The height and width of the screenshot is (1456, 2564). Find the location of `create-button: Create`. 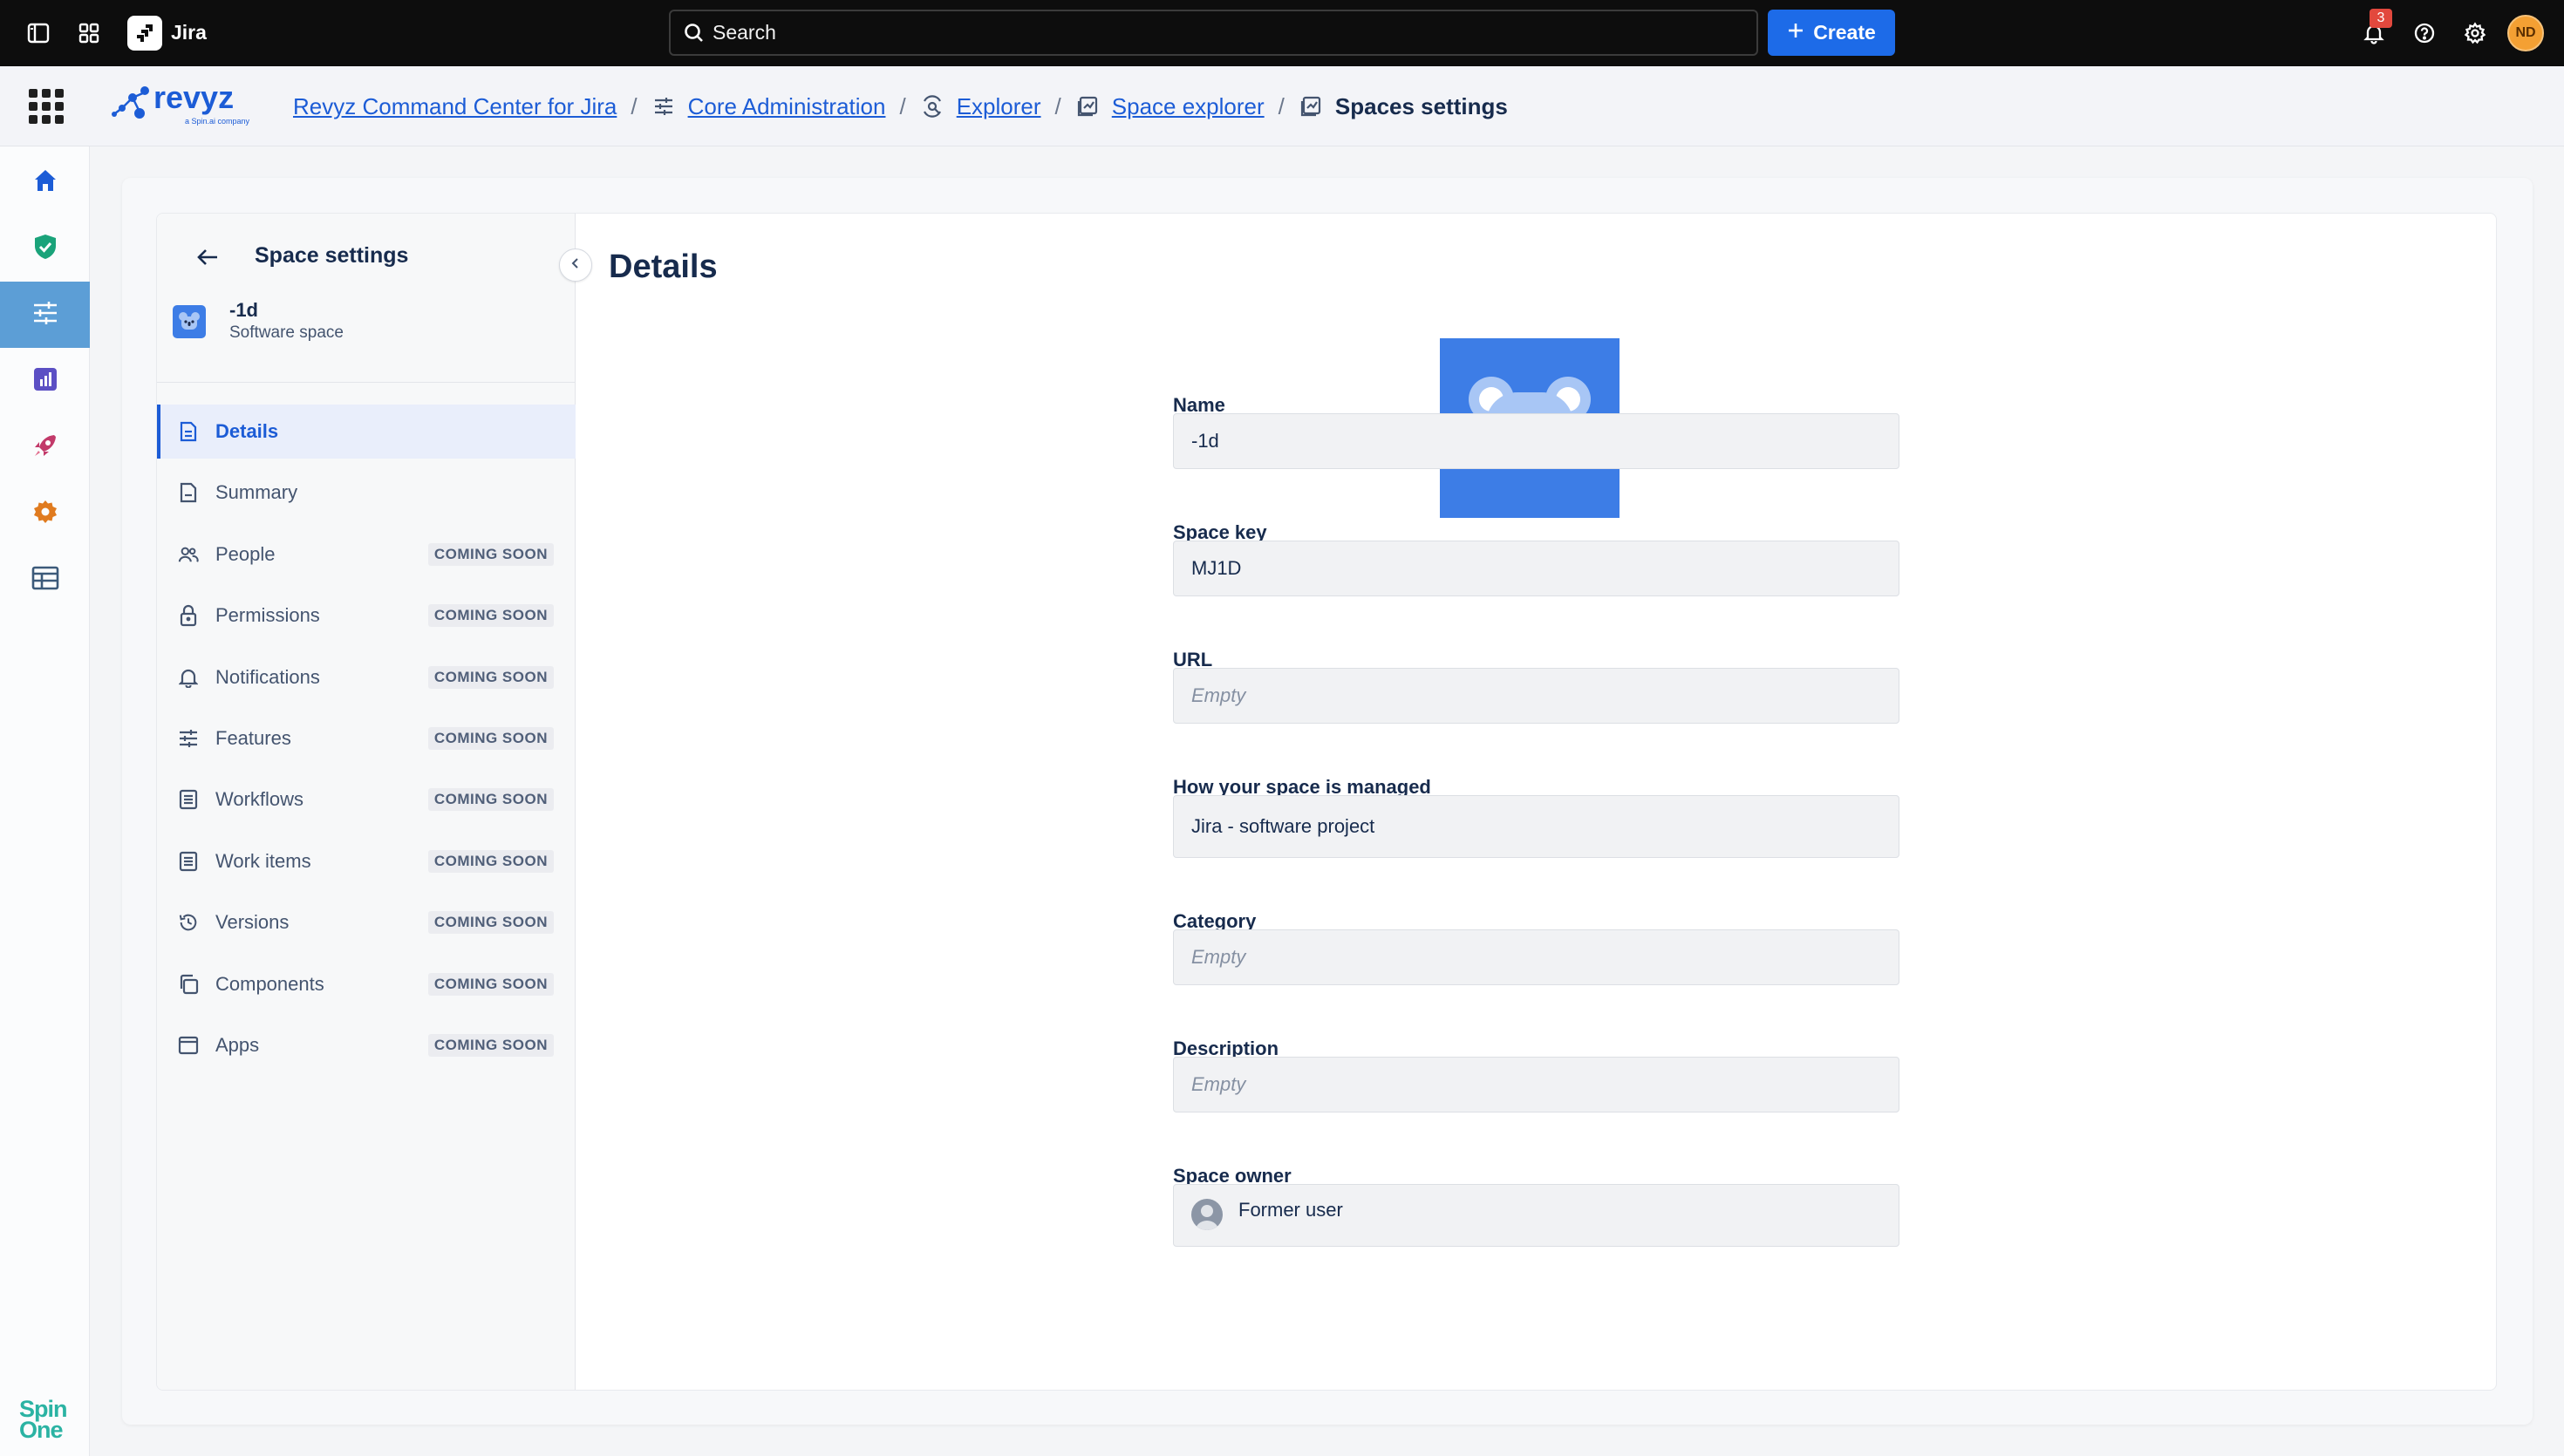

create-button: Create is located at coordinates (1831, 33).